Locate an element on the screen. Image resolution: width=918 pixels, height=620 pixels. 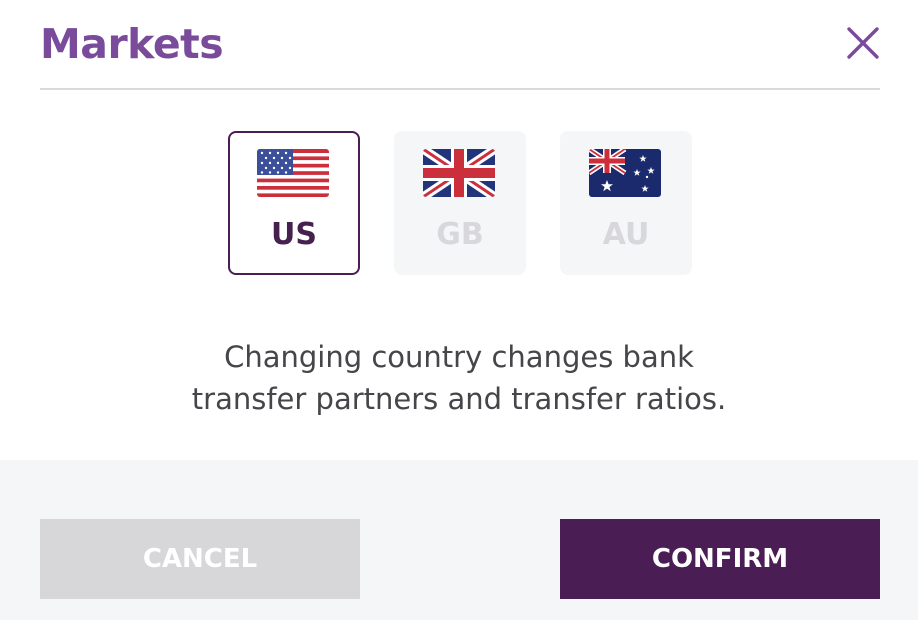
market-selector: US GB AU is located at coordinates (460, 203).